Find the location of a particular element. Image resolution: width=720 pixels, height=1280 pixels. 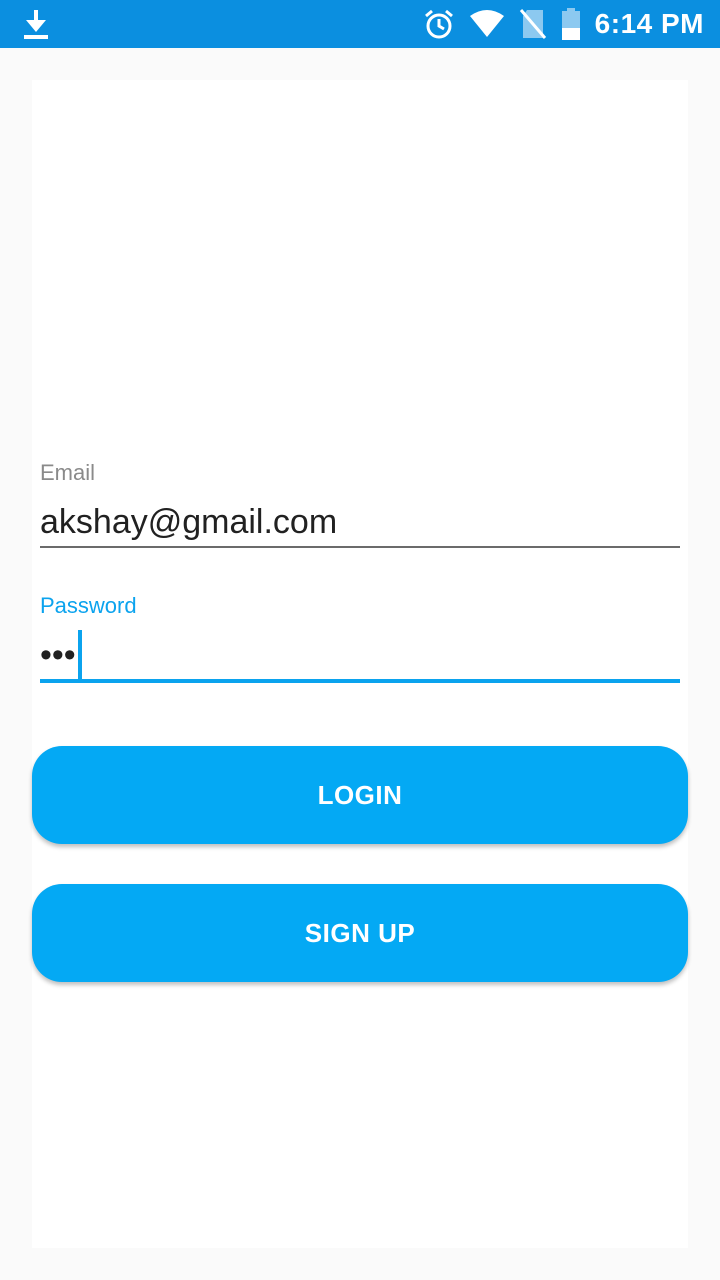

email-label: Email is located at coordinates (68, 472).